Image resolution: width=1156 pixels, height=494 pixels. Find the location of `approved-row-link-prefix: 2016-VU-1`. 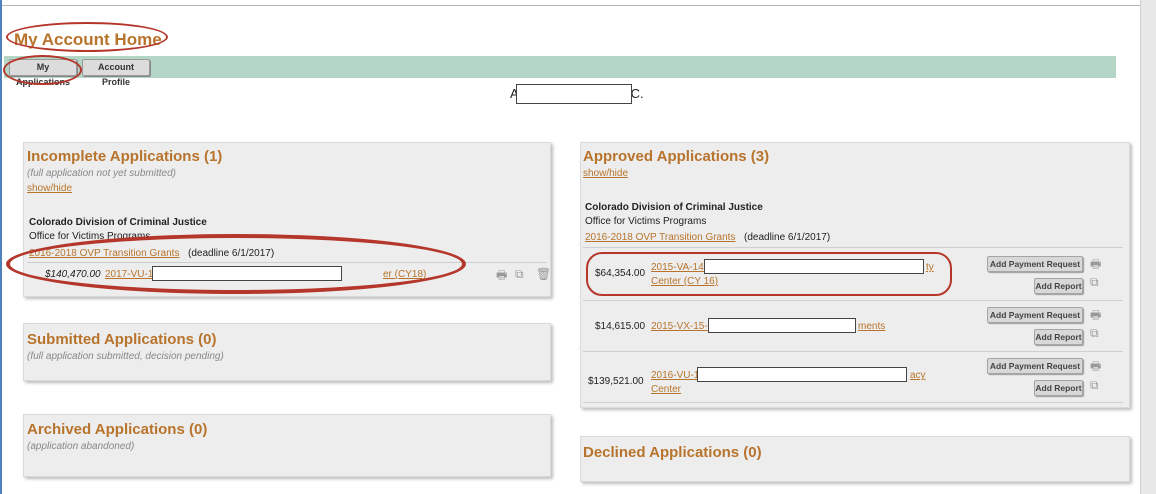

approved-row-link-prefix: 2016-VU-1 is located at coordinates (675, 375).